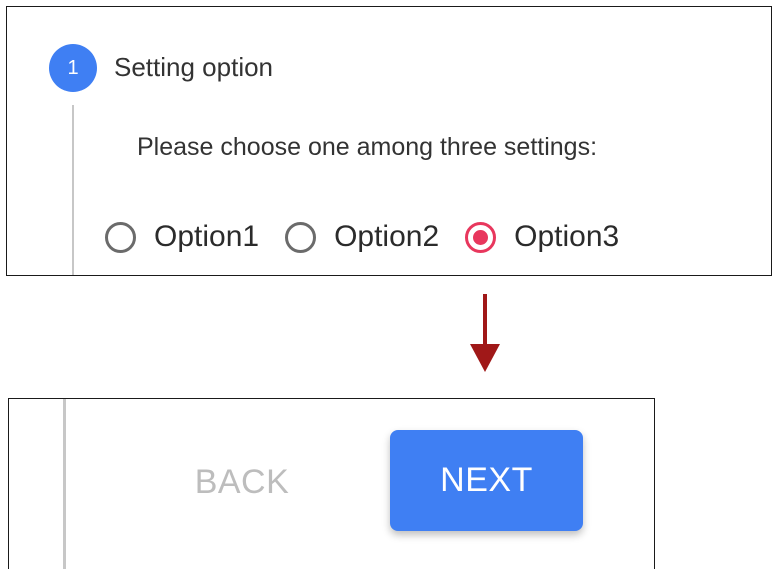 This screenshot has height=569, width=774. Describe the element at coordinates (207, 236) in the screenshot. I see `radio-label-1: Option1` at that location.